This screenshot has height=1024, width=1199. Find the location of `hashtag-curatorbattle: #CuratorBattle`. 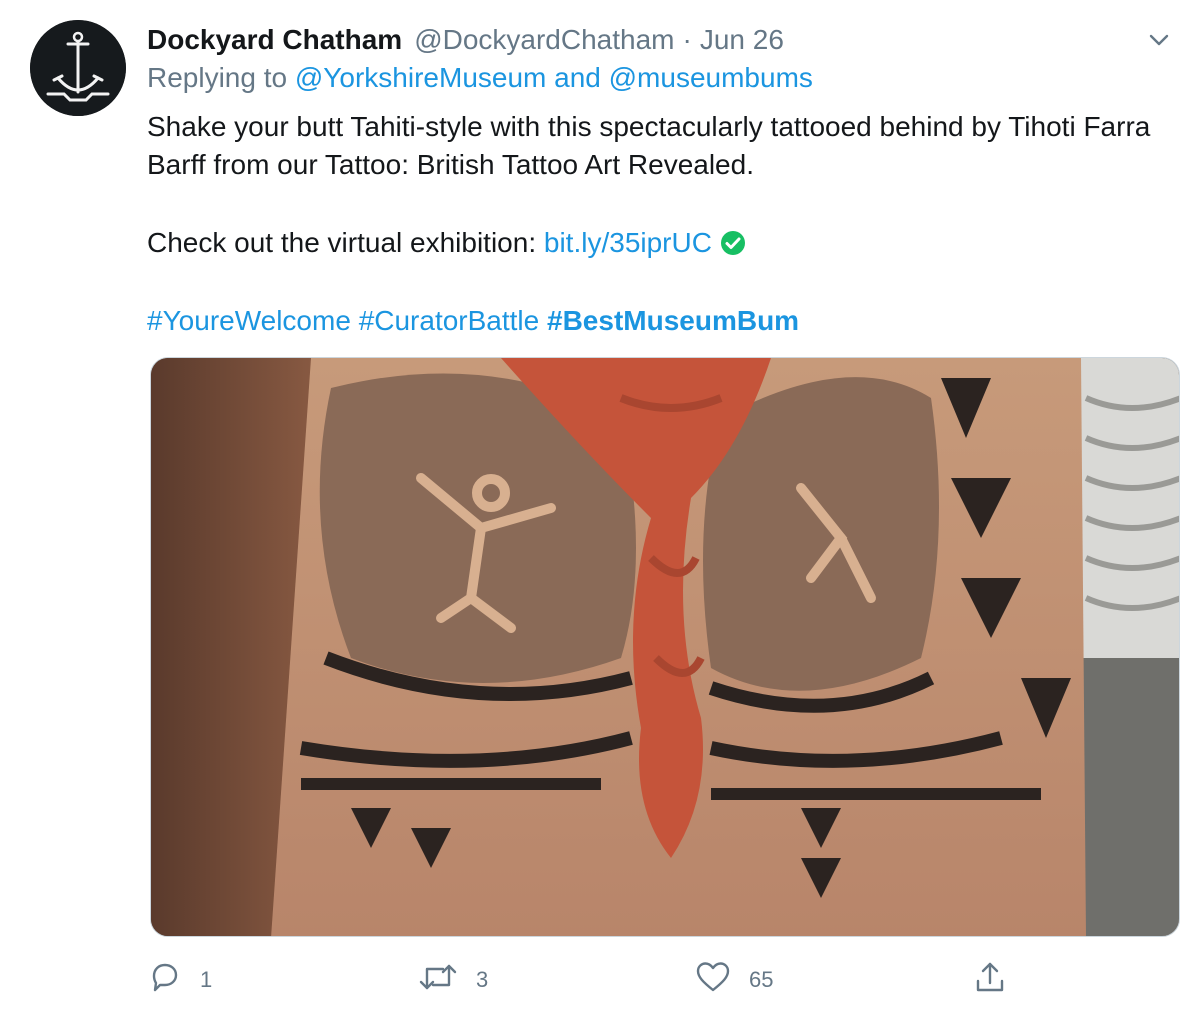

hashtag-curatorbattle: #CuratorBattle is located at coordinates (449, 320).